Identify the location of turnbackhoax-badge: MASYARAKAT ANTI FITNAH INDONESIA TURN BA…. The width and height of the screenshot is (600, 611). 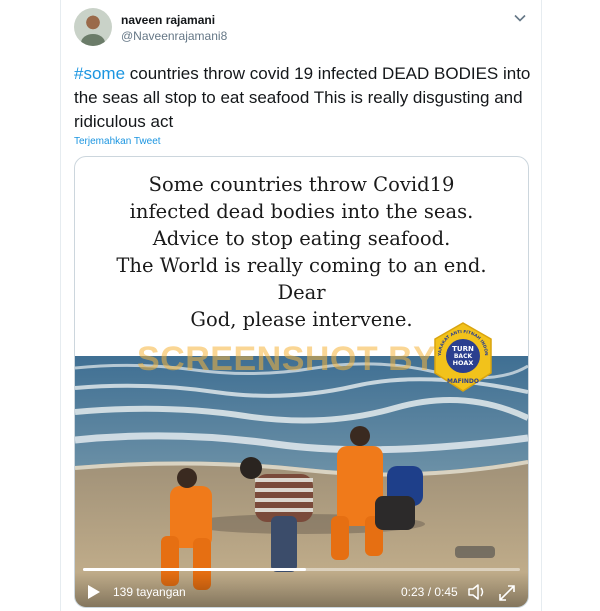
(461, 356).